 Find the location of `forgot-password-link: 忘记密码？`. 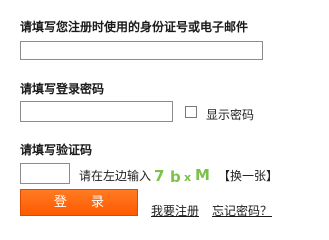

forgot-password-link: 忘记密码？ is located at coordinates (242, 210).